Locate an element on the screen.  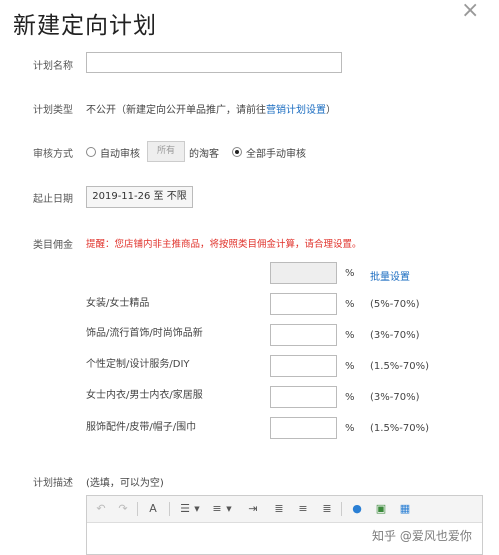
manual-review-radio is located at coordinates (237, 152).